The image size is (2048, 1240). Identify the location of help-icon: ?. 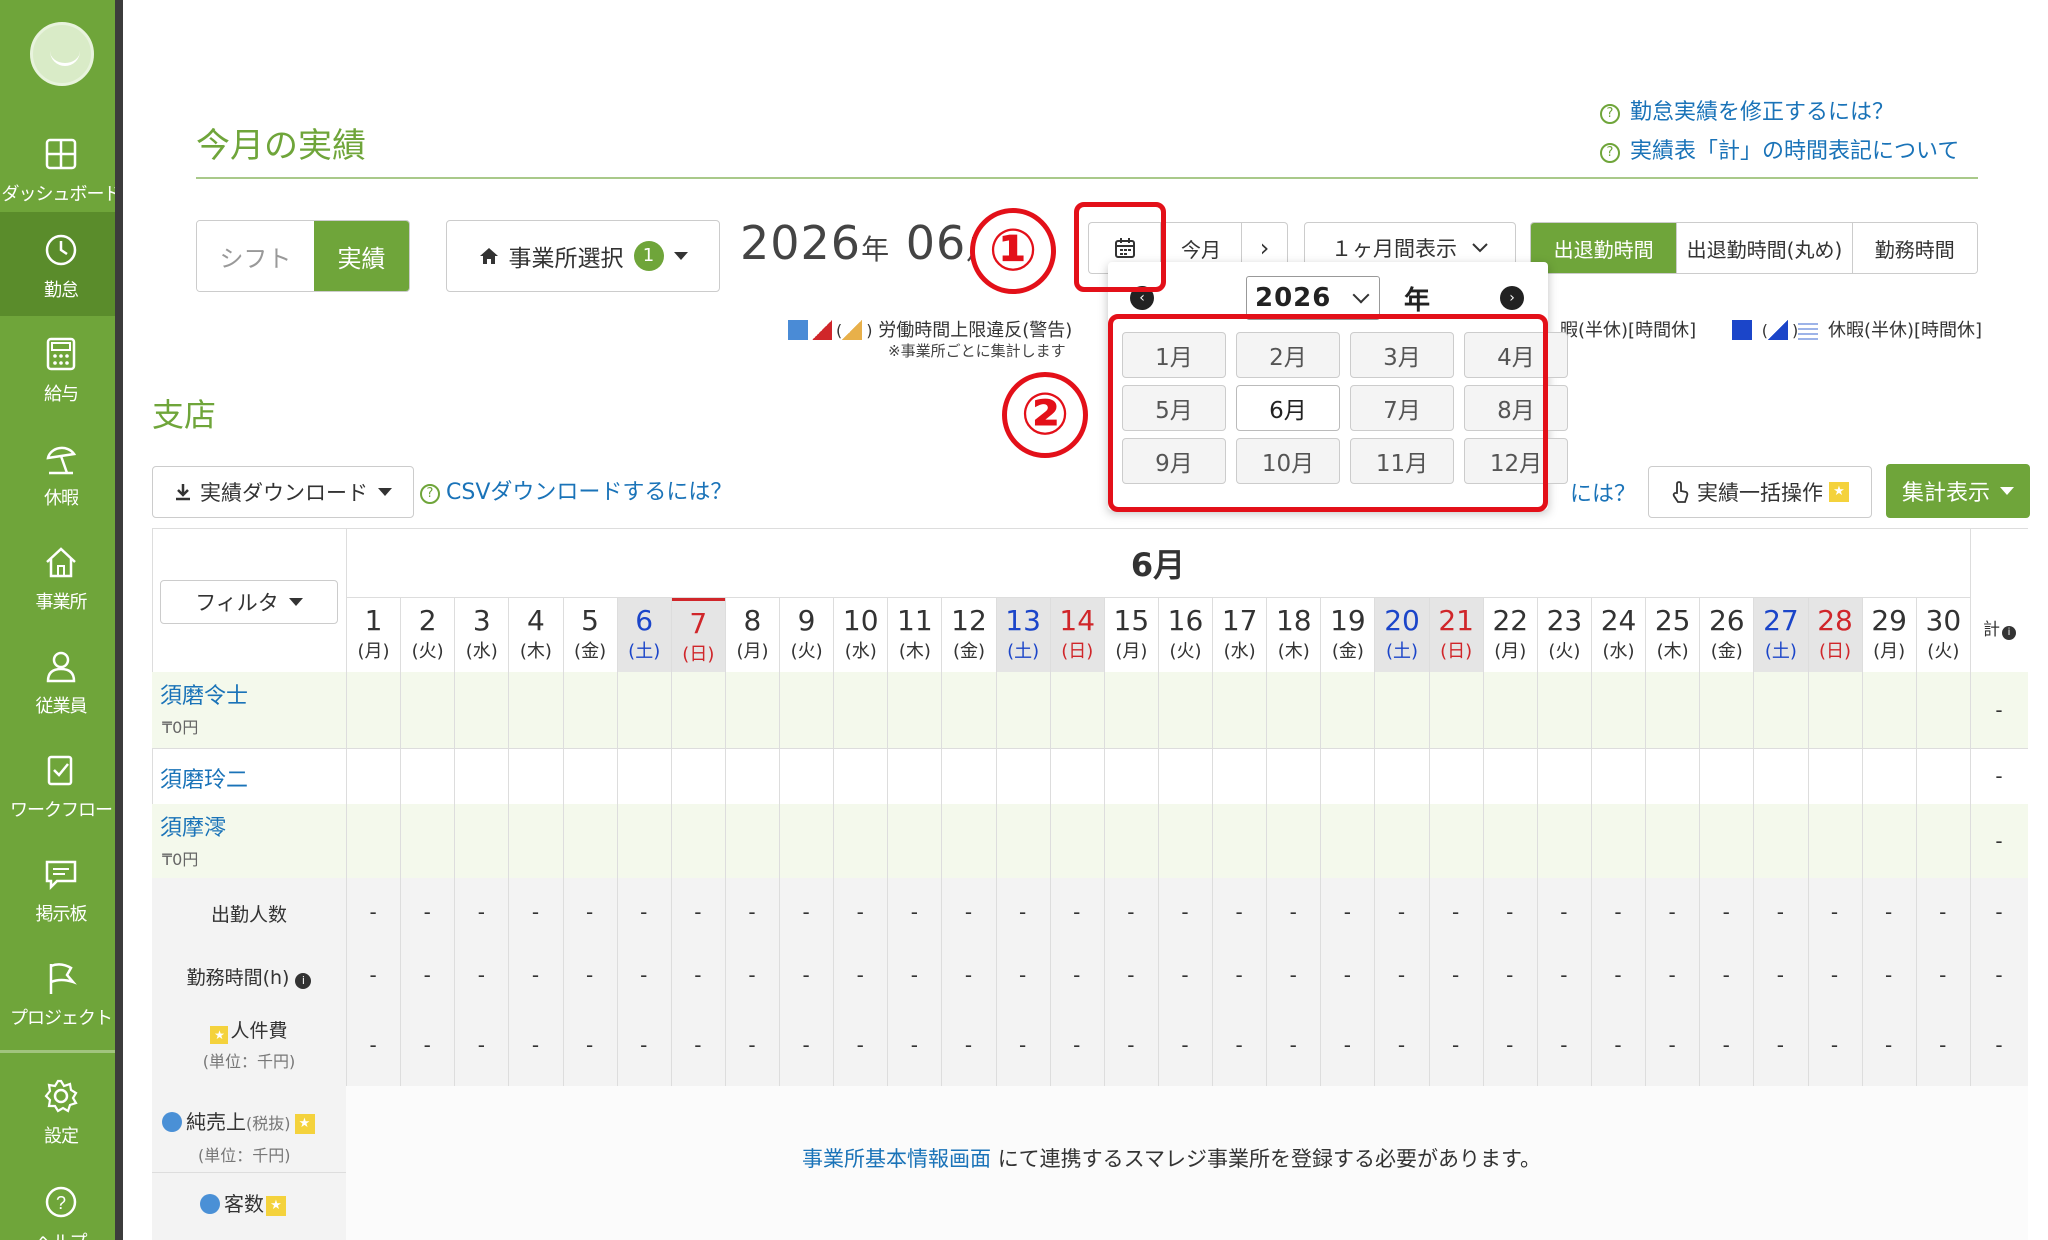
(61, 1202).